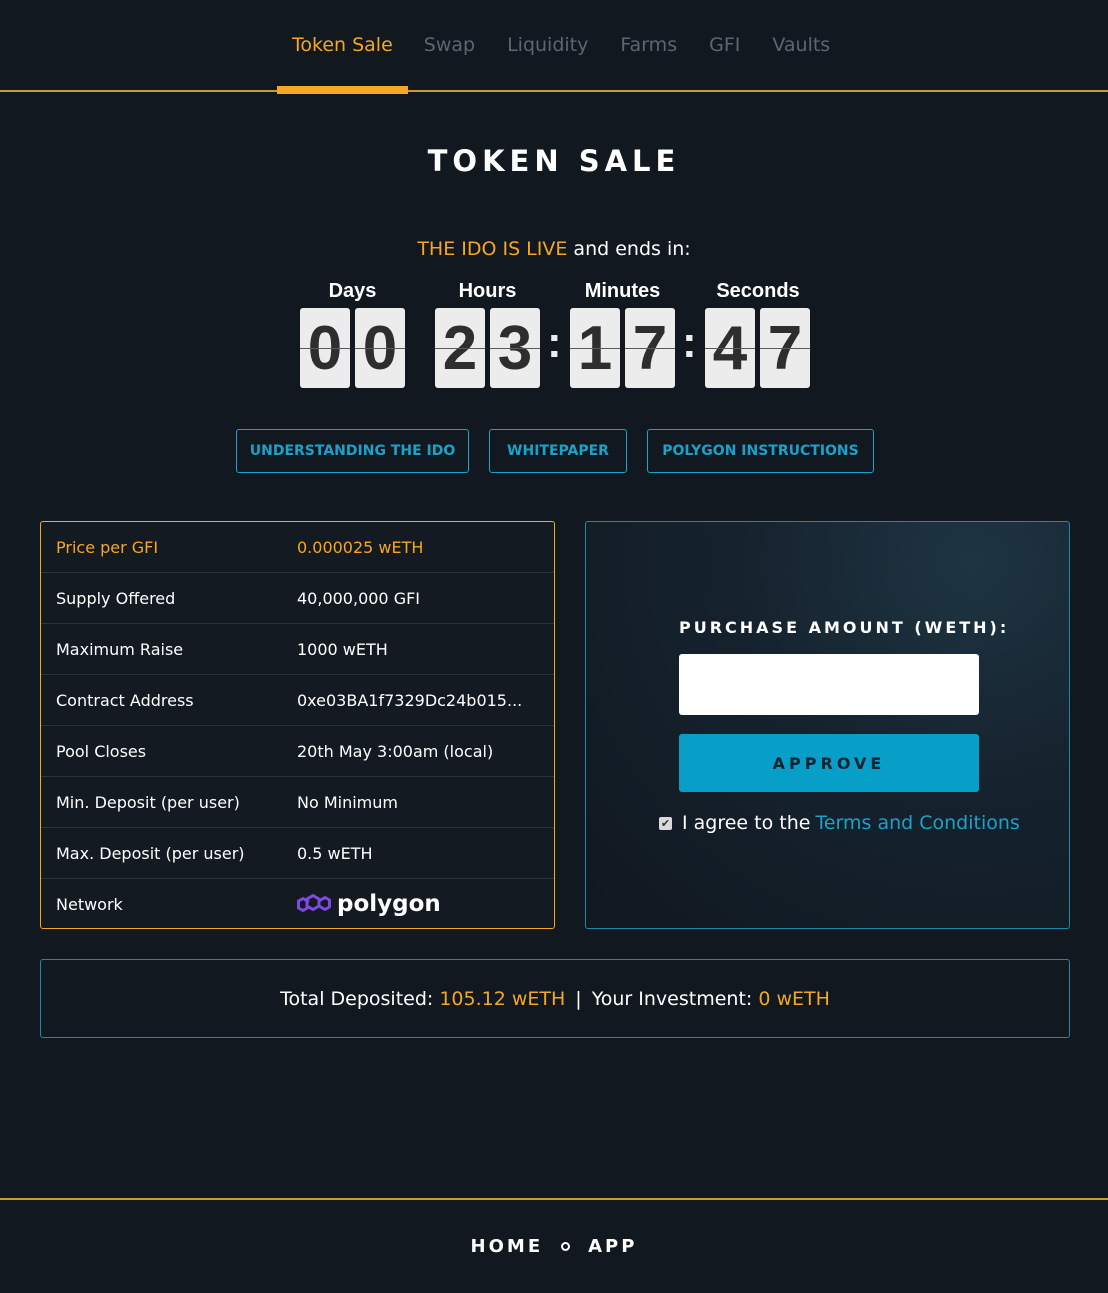 The height and width of the screenshot is (1293, 1108). What do you see at coordinates (547, 45) in the screenshot?
I see `tab-liquidity: Liquidity` at bounding box center [547, 45].